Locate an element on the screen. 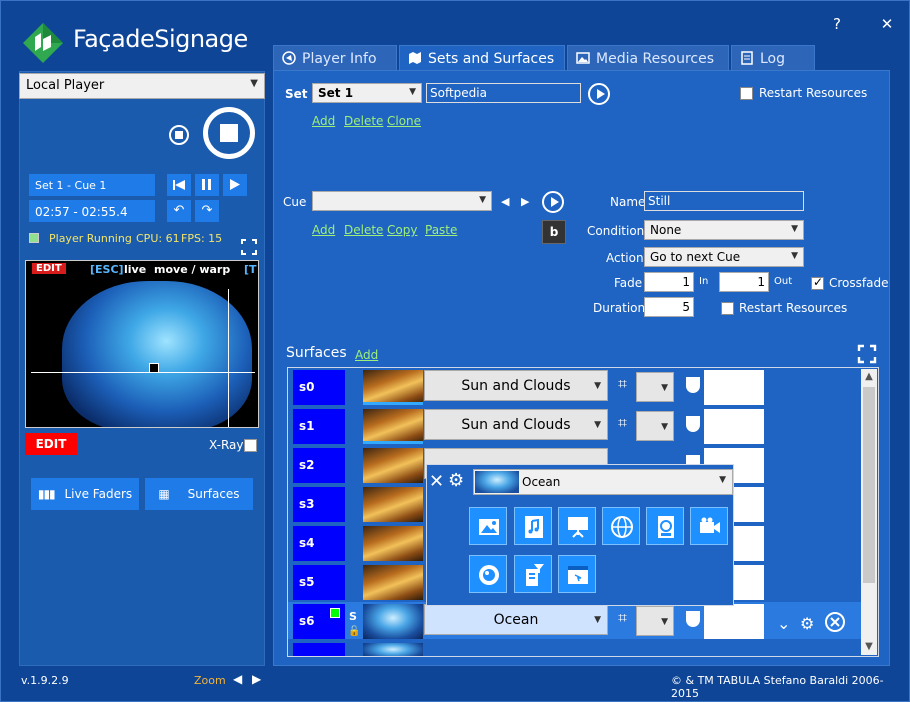  surfaces-title: Surfaces is located at coordinates (316, 353).